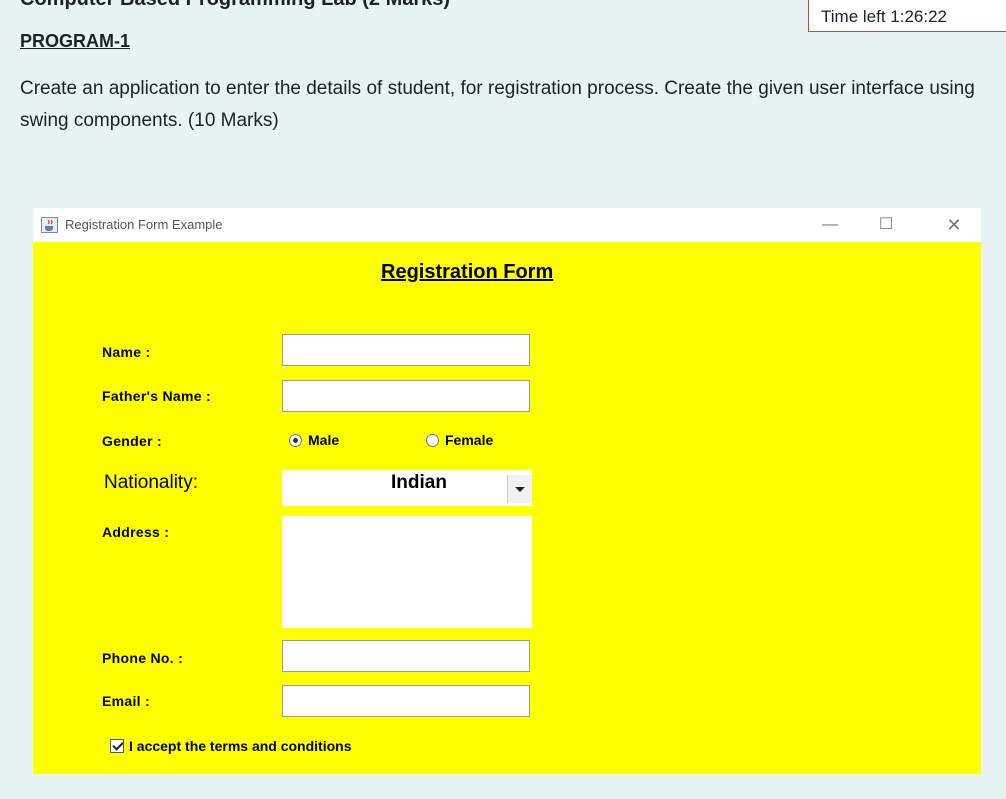  Describe the element at coordinates (886, 225) in the screenshot. I see `maximize-button: ☐` at that location.